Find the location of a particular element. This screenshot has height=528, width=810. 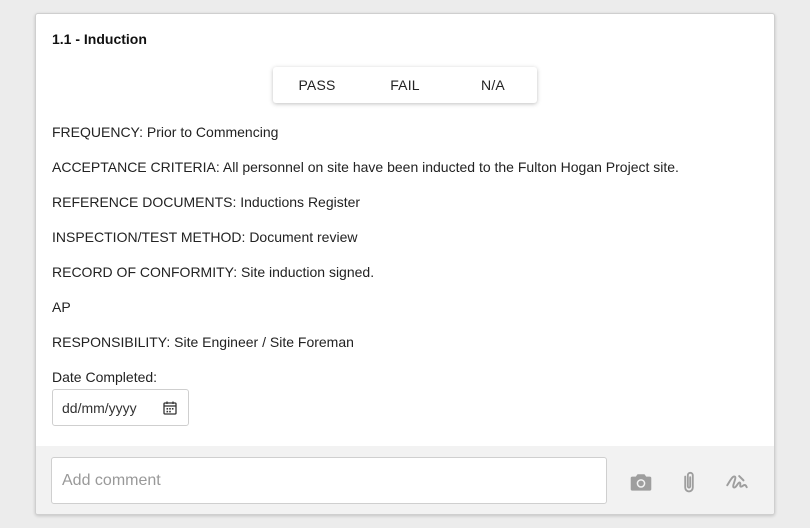

inspection-method-text: INSPECTION/TEST METHOD: Document review is located at coordinates (205, 237).